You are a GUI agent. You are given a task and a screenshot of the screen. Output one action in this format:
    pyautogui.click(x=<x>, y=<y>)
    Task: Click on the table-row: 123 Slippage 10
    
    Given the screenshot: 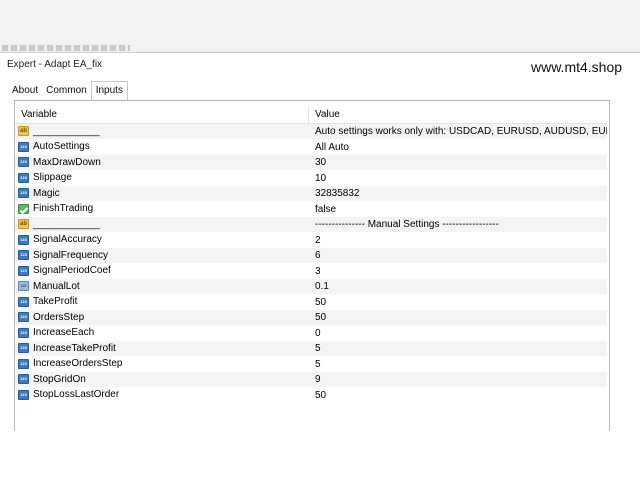 What is the action you would take?
    pyautogui.click(x=311, y=178)
    